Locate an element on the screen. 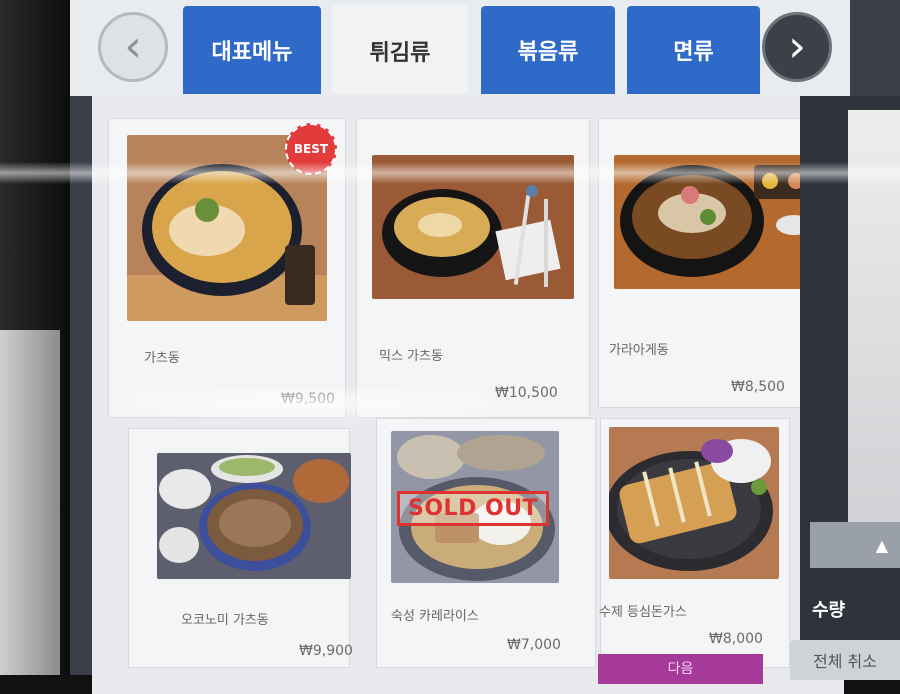 This screenshot has width=900, height=694. tab-label: 튀김류 is located at coordinates (400, 53).